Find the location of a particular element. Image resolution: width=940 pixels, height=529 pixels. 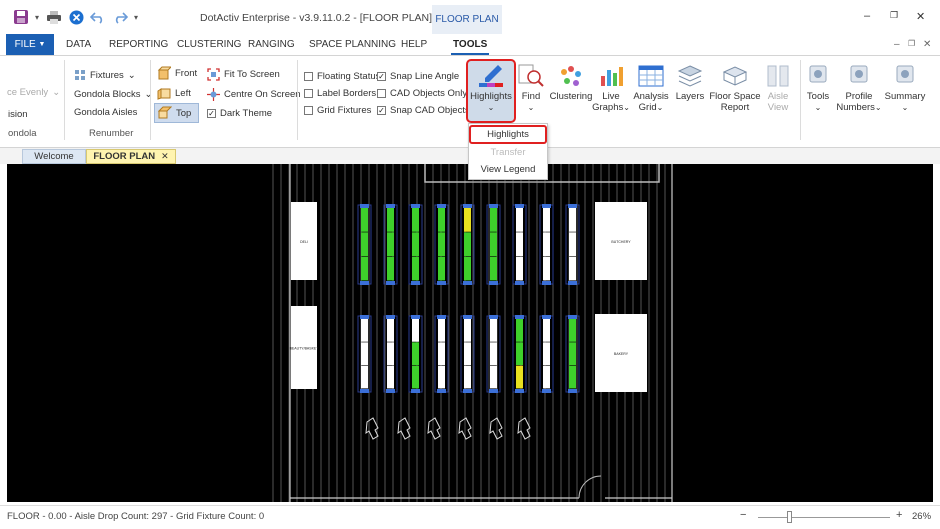

profile-numbers-icon is located at coordinates (859, 76).